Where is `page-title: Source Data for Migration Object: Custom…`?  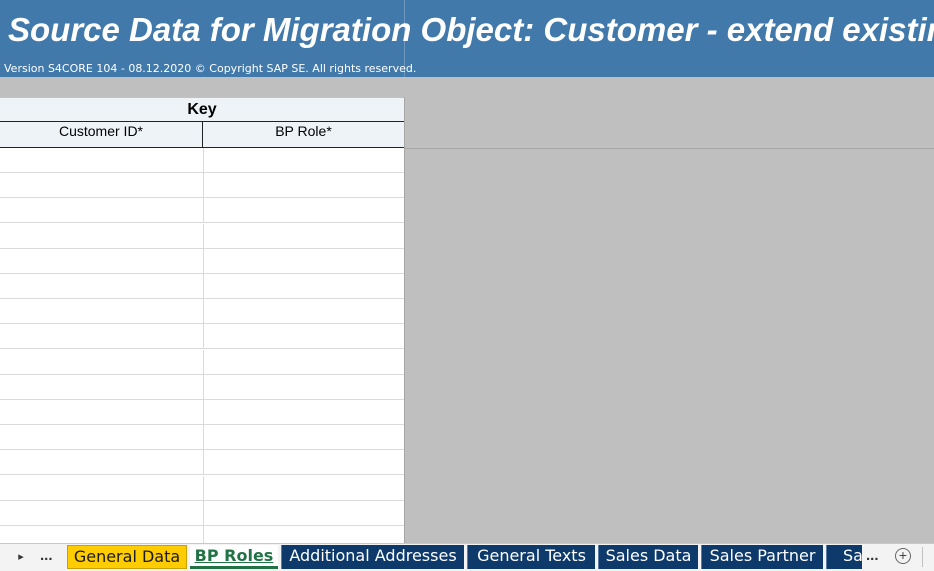
page-title: Source Data for Migration Object: Custom… is located at coordinates (471, 29).